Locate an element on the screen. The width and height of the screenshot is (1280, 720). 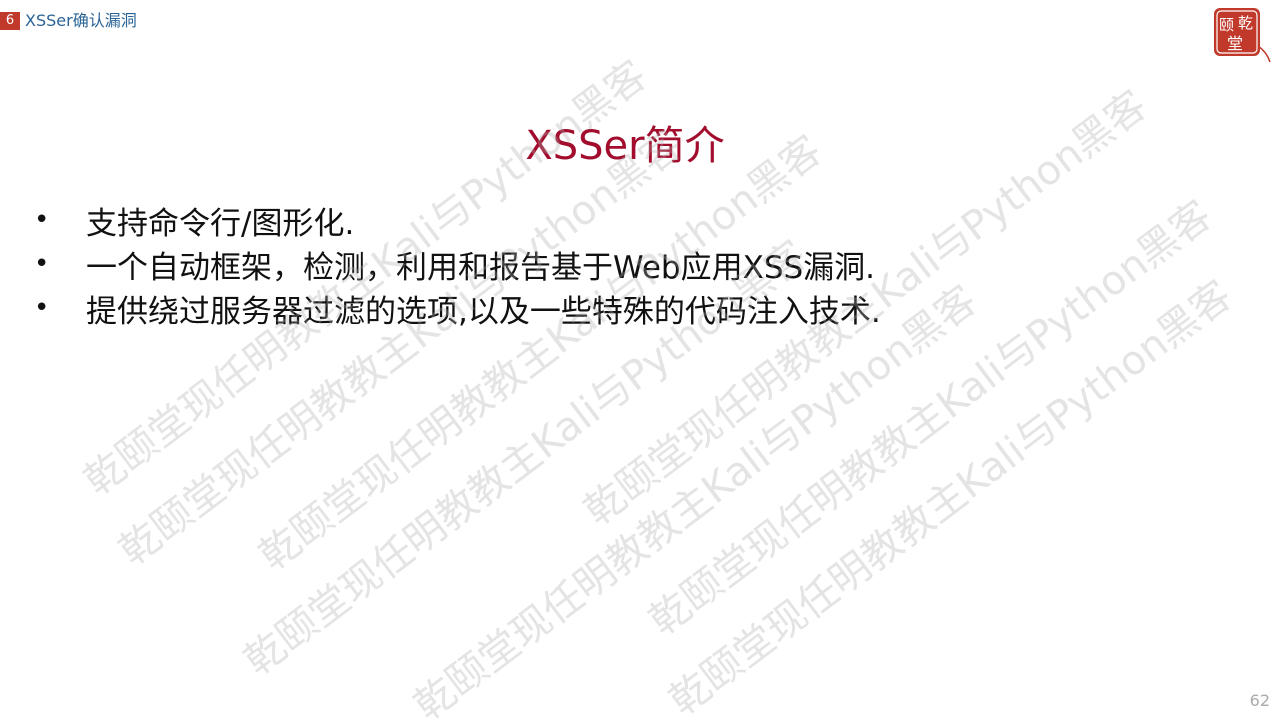
page-number: 62 is located at coordinates (1259, 700).